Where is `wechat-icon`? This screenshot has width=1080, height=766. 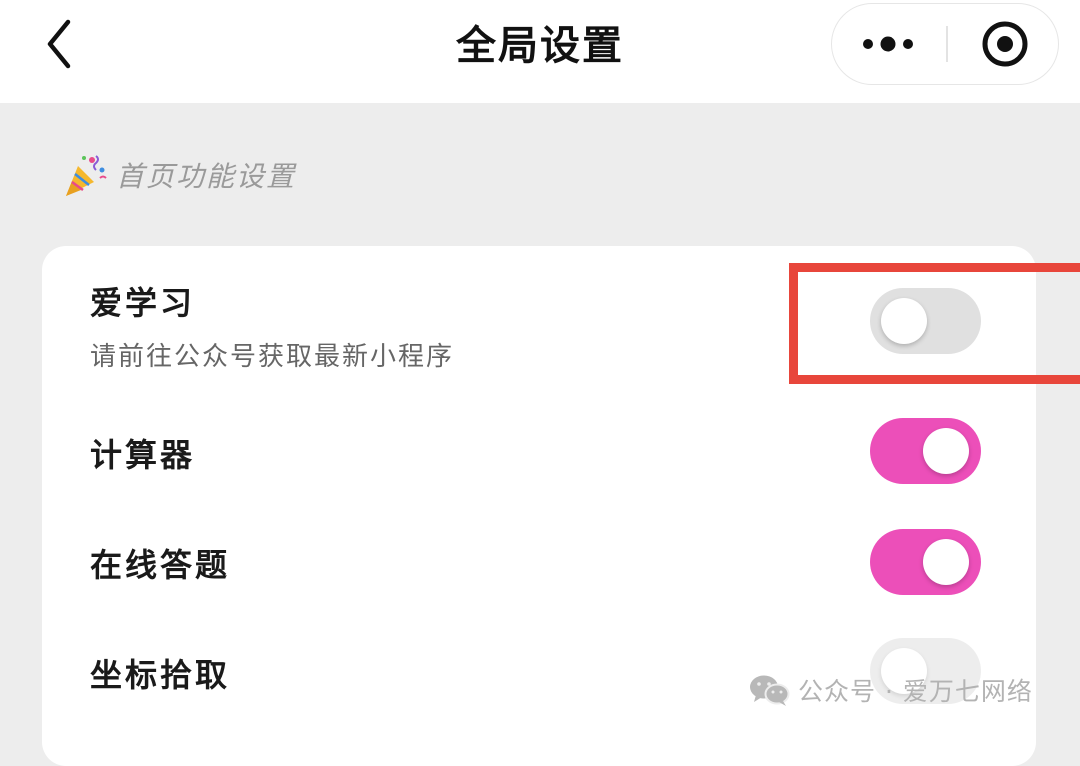 wechat-icon is located at coordinates (769, 690).